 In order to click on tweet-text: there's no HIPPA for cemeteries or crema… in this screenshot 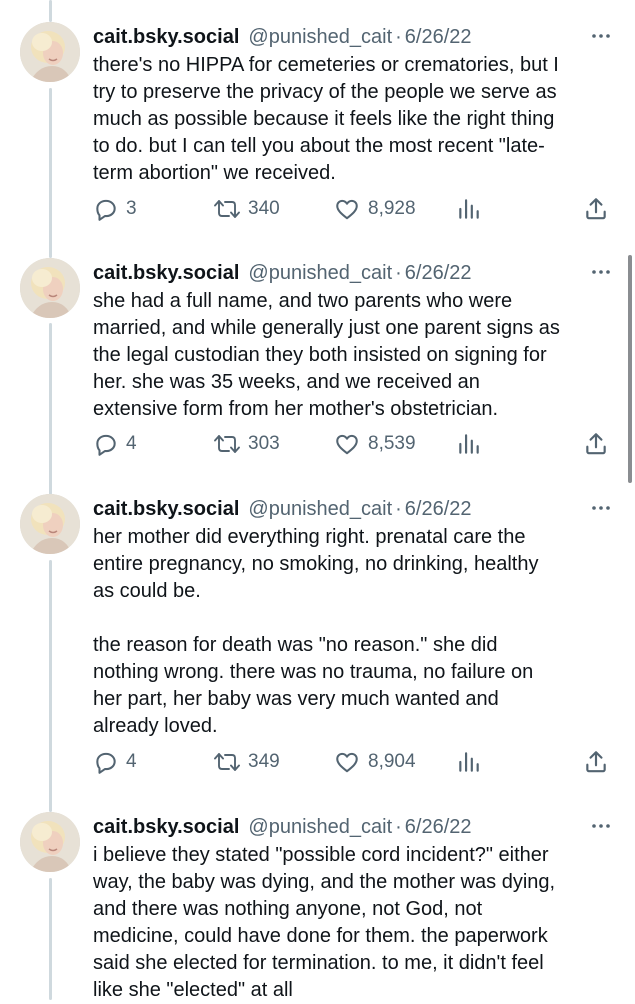, I will do `click(326, 119)`.